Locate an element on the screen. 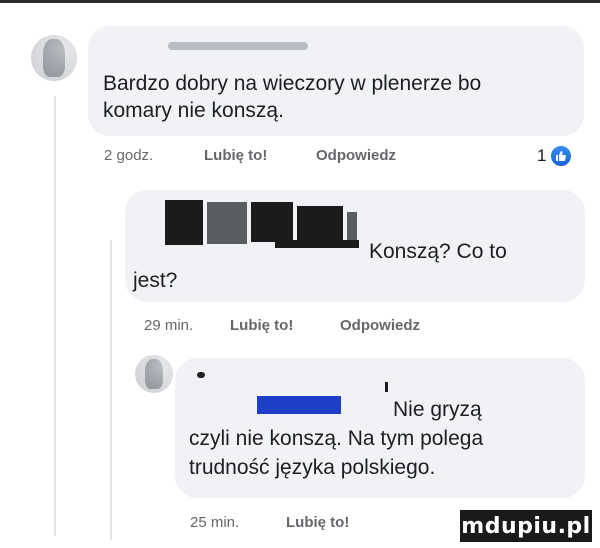 The image size is (600, 548). comment-meta: 25 min. Lubię to! is located at coordinates (269, 522).